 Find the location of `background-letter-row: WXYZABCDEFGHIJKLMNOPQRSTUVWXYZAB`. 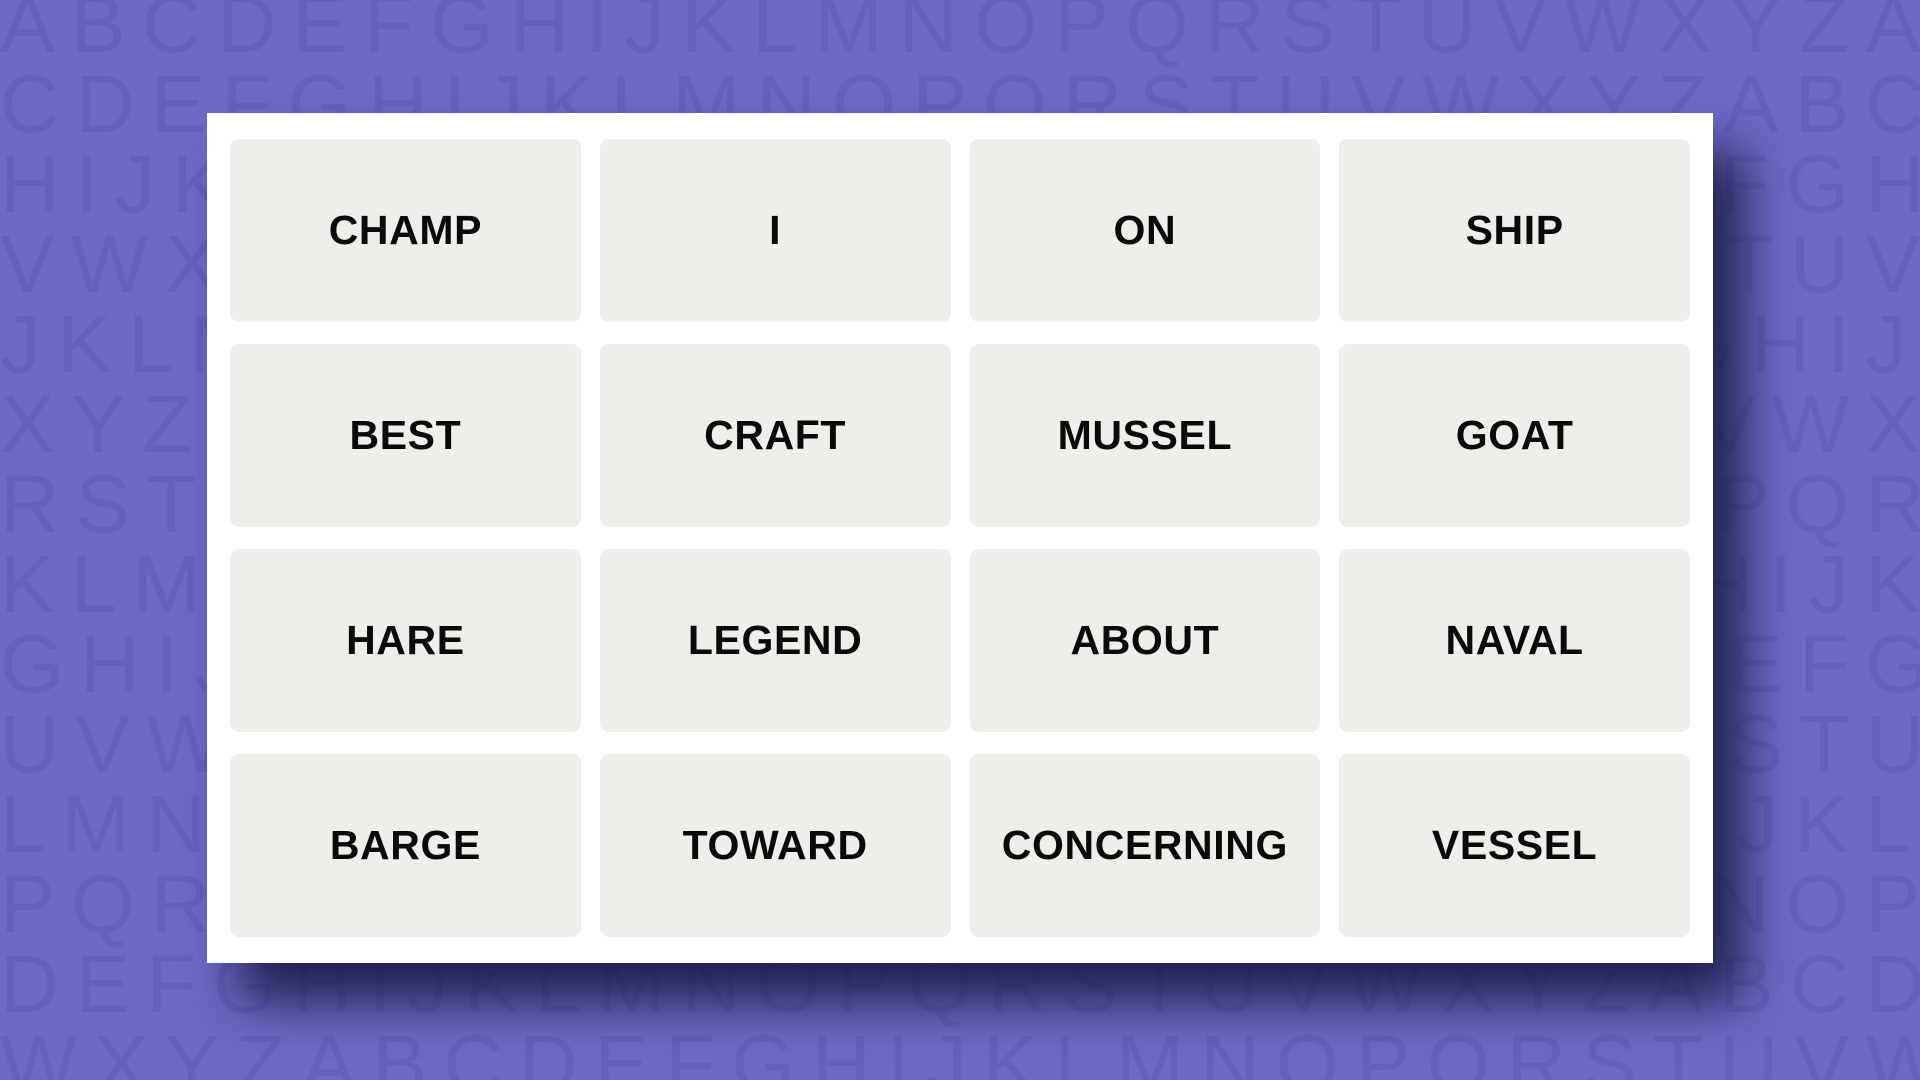

background-letter-row: WXYZABCDEFGHIJKLMNOPQRSTUVWXYZAB is located at coordinates (960, 1049).